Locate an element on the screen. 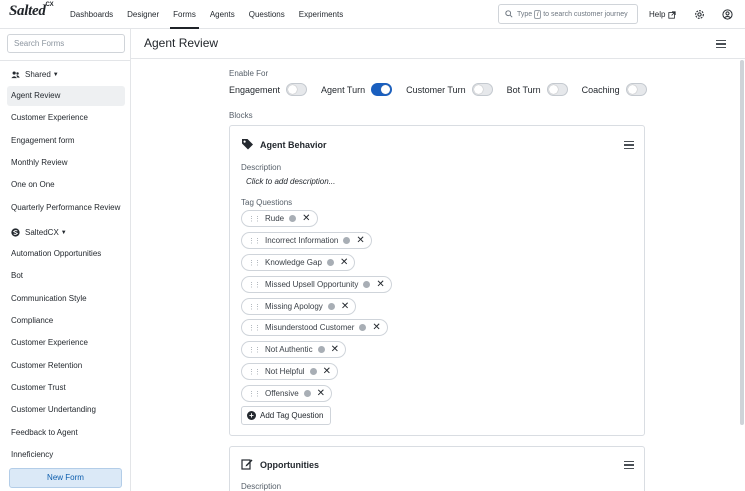 This screenshot has height=491, width=745. tag-question-label: Not Authentic is located at coordinates (289, 349).